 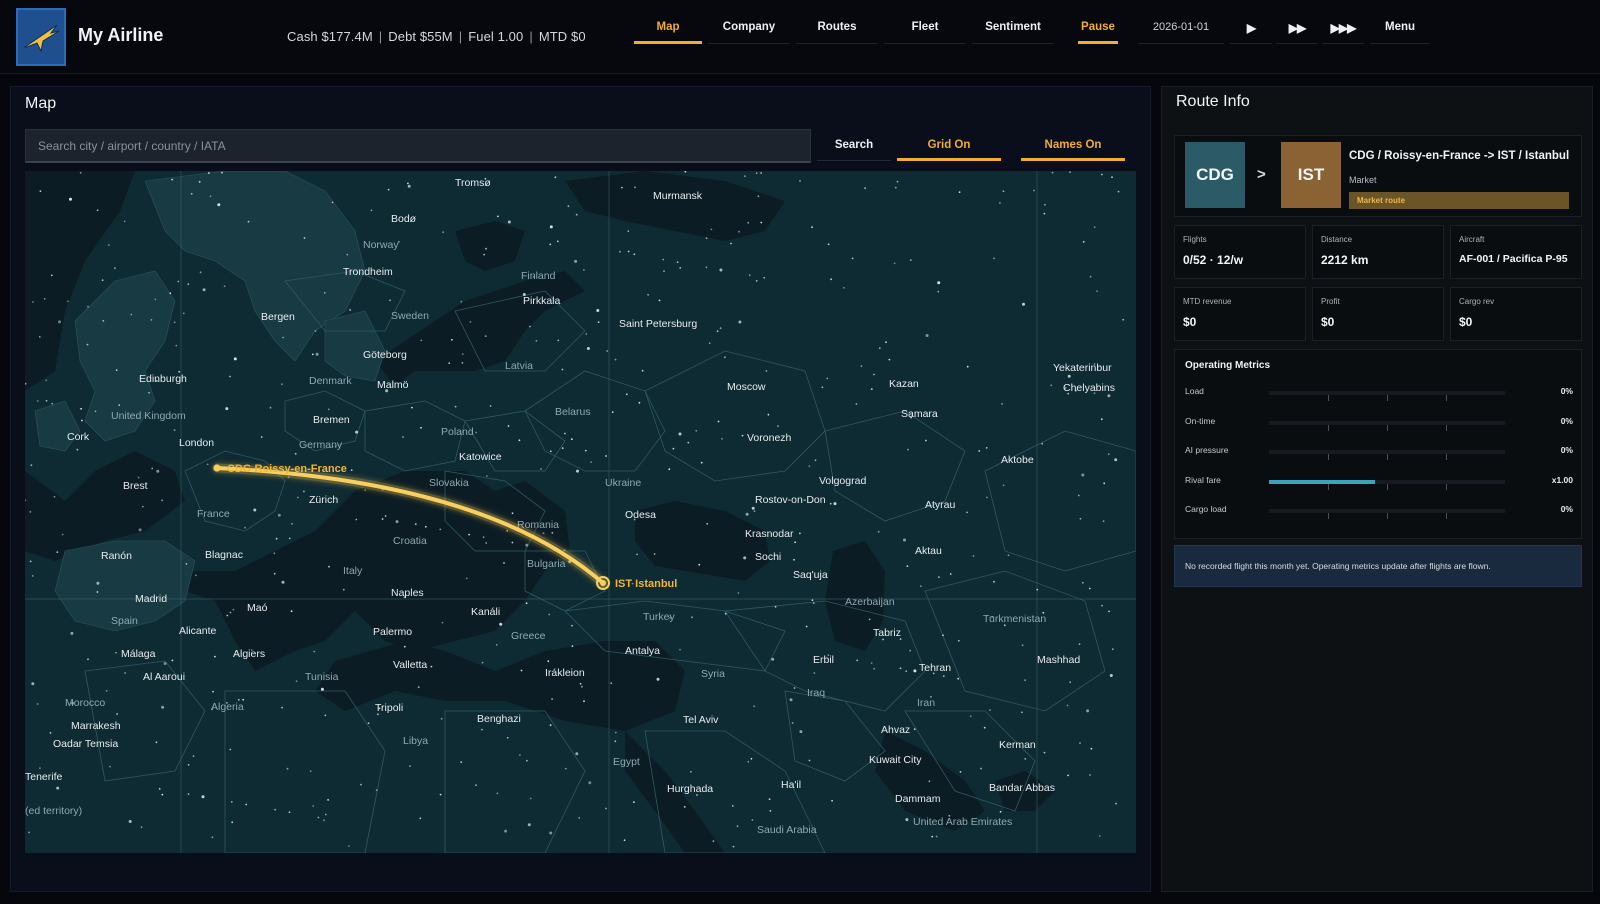 What do you see at coordinates (1387, 396) in the screenshot?
I see `metric-bar` at bounding box center [1387, 396].